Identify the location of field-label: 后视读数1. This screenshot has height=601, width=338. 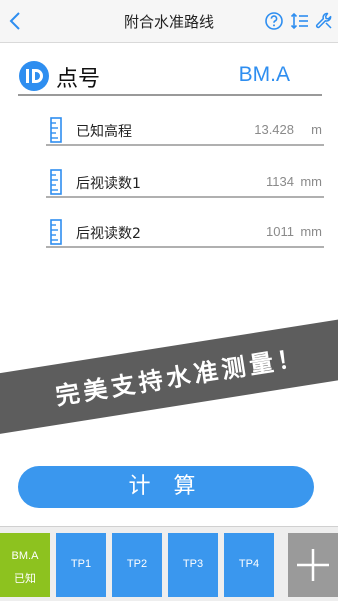
(108, 184).